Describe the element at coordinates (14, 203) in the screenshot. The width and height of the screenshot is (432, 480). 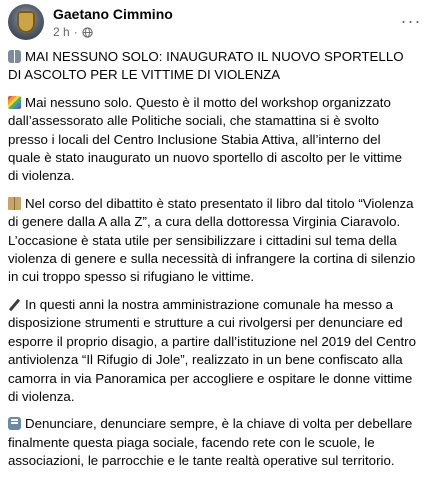
I see `book-icon` at that location.